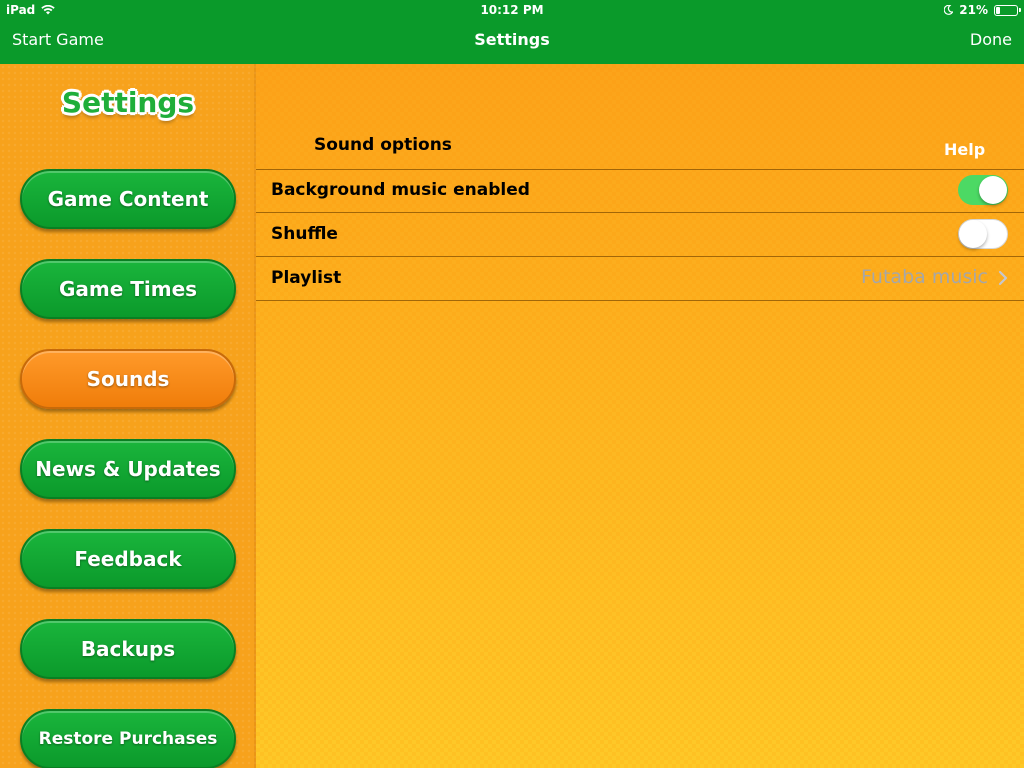 The height and width of the screenshot is (768, 1024). I want to click on nav-title: Settings, so click(512, 39).